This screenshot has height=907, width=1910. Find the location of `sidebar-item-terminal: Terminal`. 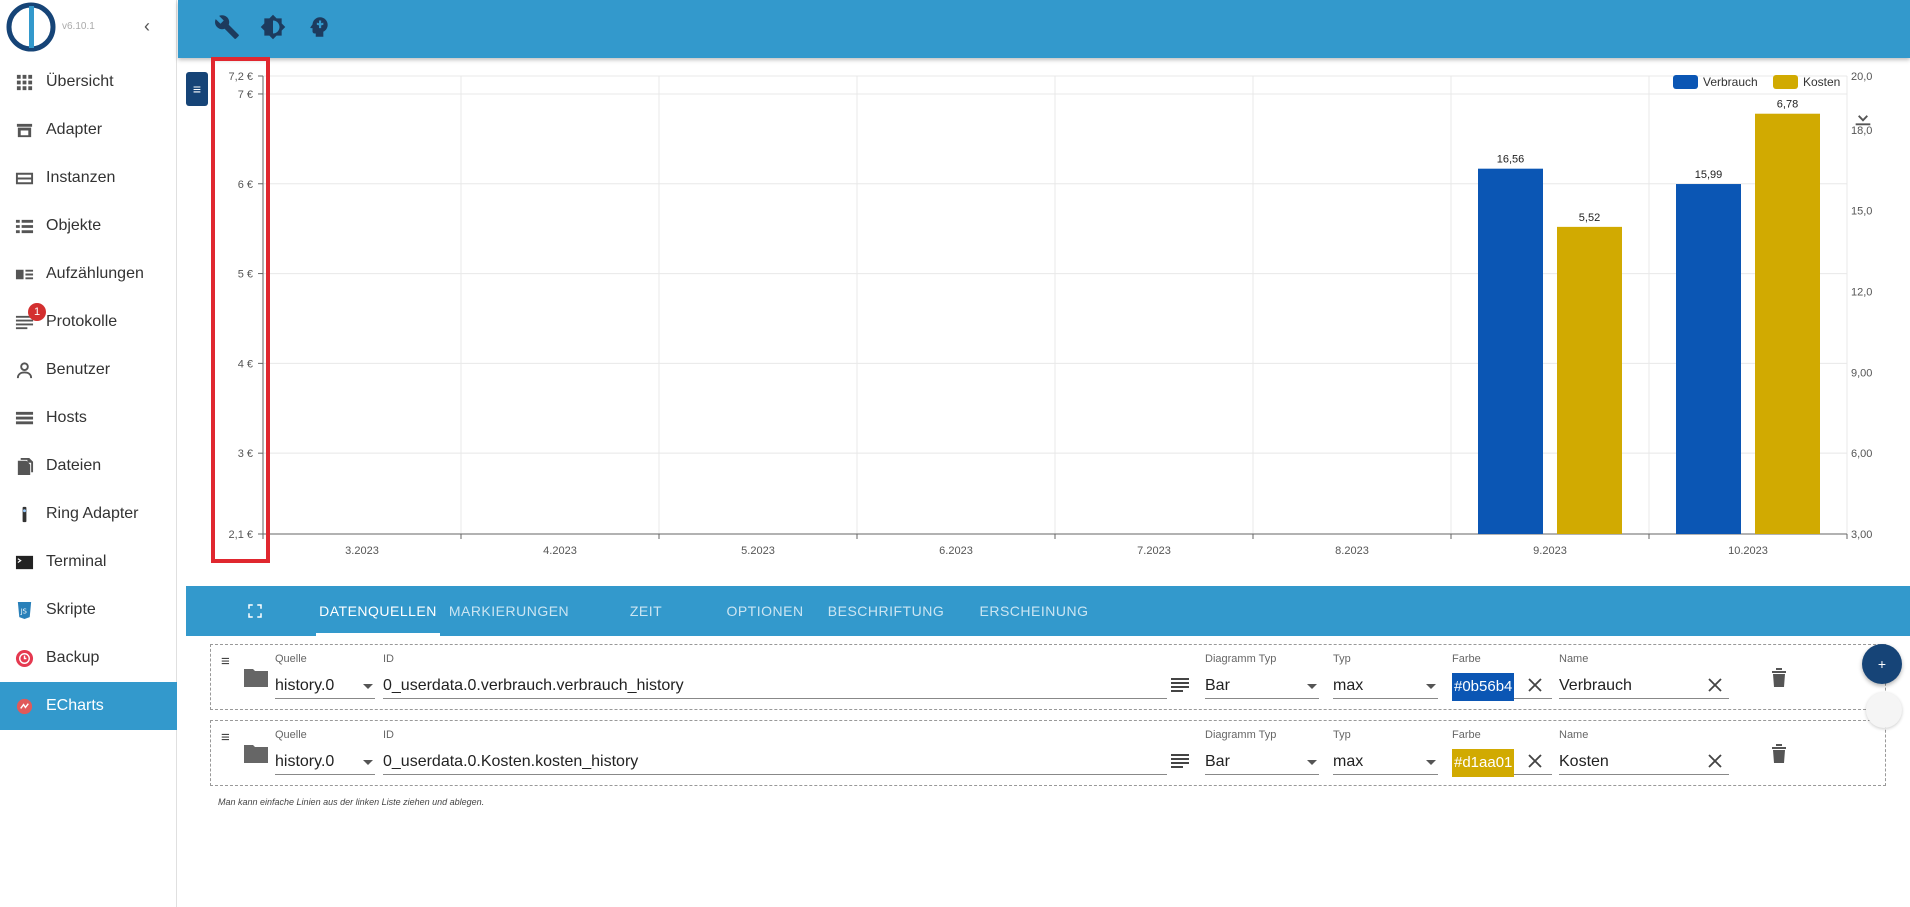

sidebar-item-terminal: Terminal is located at coordinates (88, 562).